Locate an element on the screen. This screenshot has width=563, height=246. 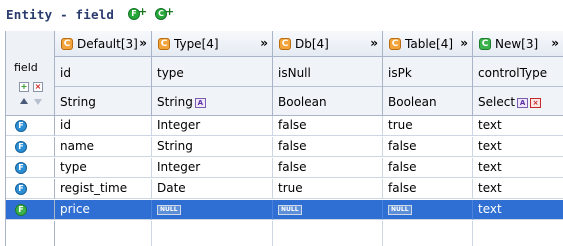
table-row: F name String false false text is located at coordinates (284, 147).